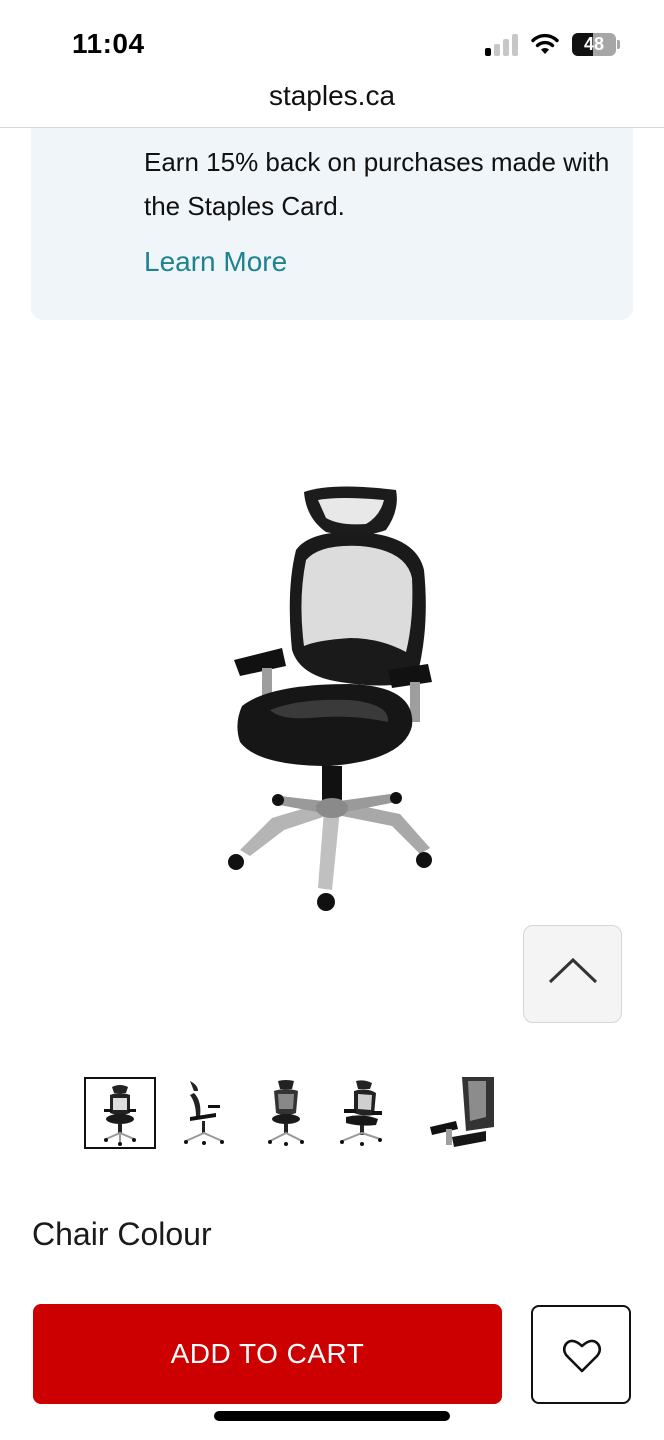 This screenshot has height=1440, width=664. I want to click on chair-colour-label: Chair Colour, so click(122, 1234).